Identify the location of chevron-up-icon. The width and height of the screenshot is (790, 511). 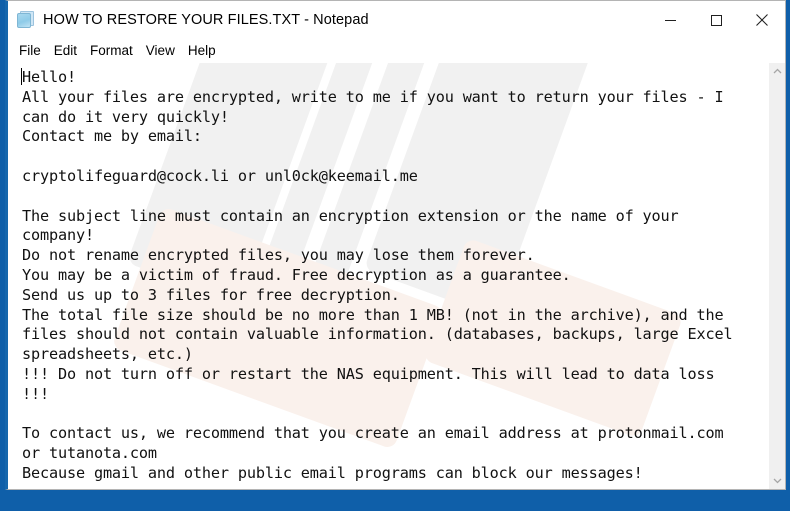
(777, 71).